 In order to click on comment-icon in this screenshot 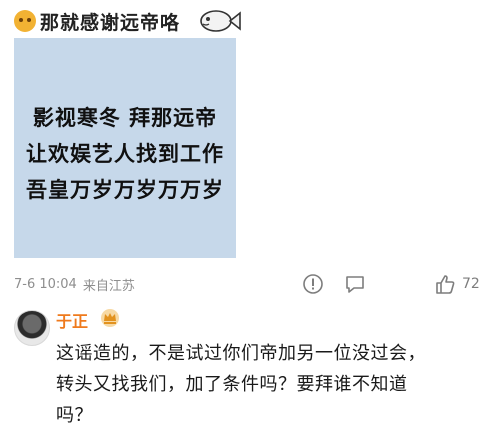, I will do `click(355, 284)`.